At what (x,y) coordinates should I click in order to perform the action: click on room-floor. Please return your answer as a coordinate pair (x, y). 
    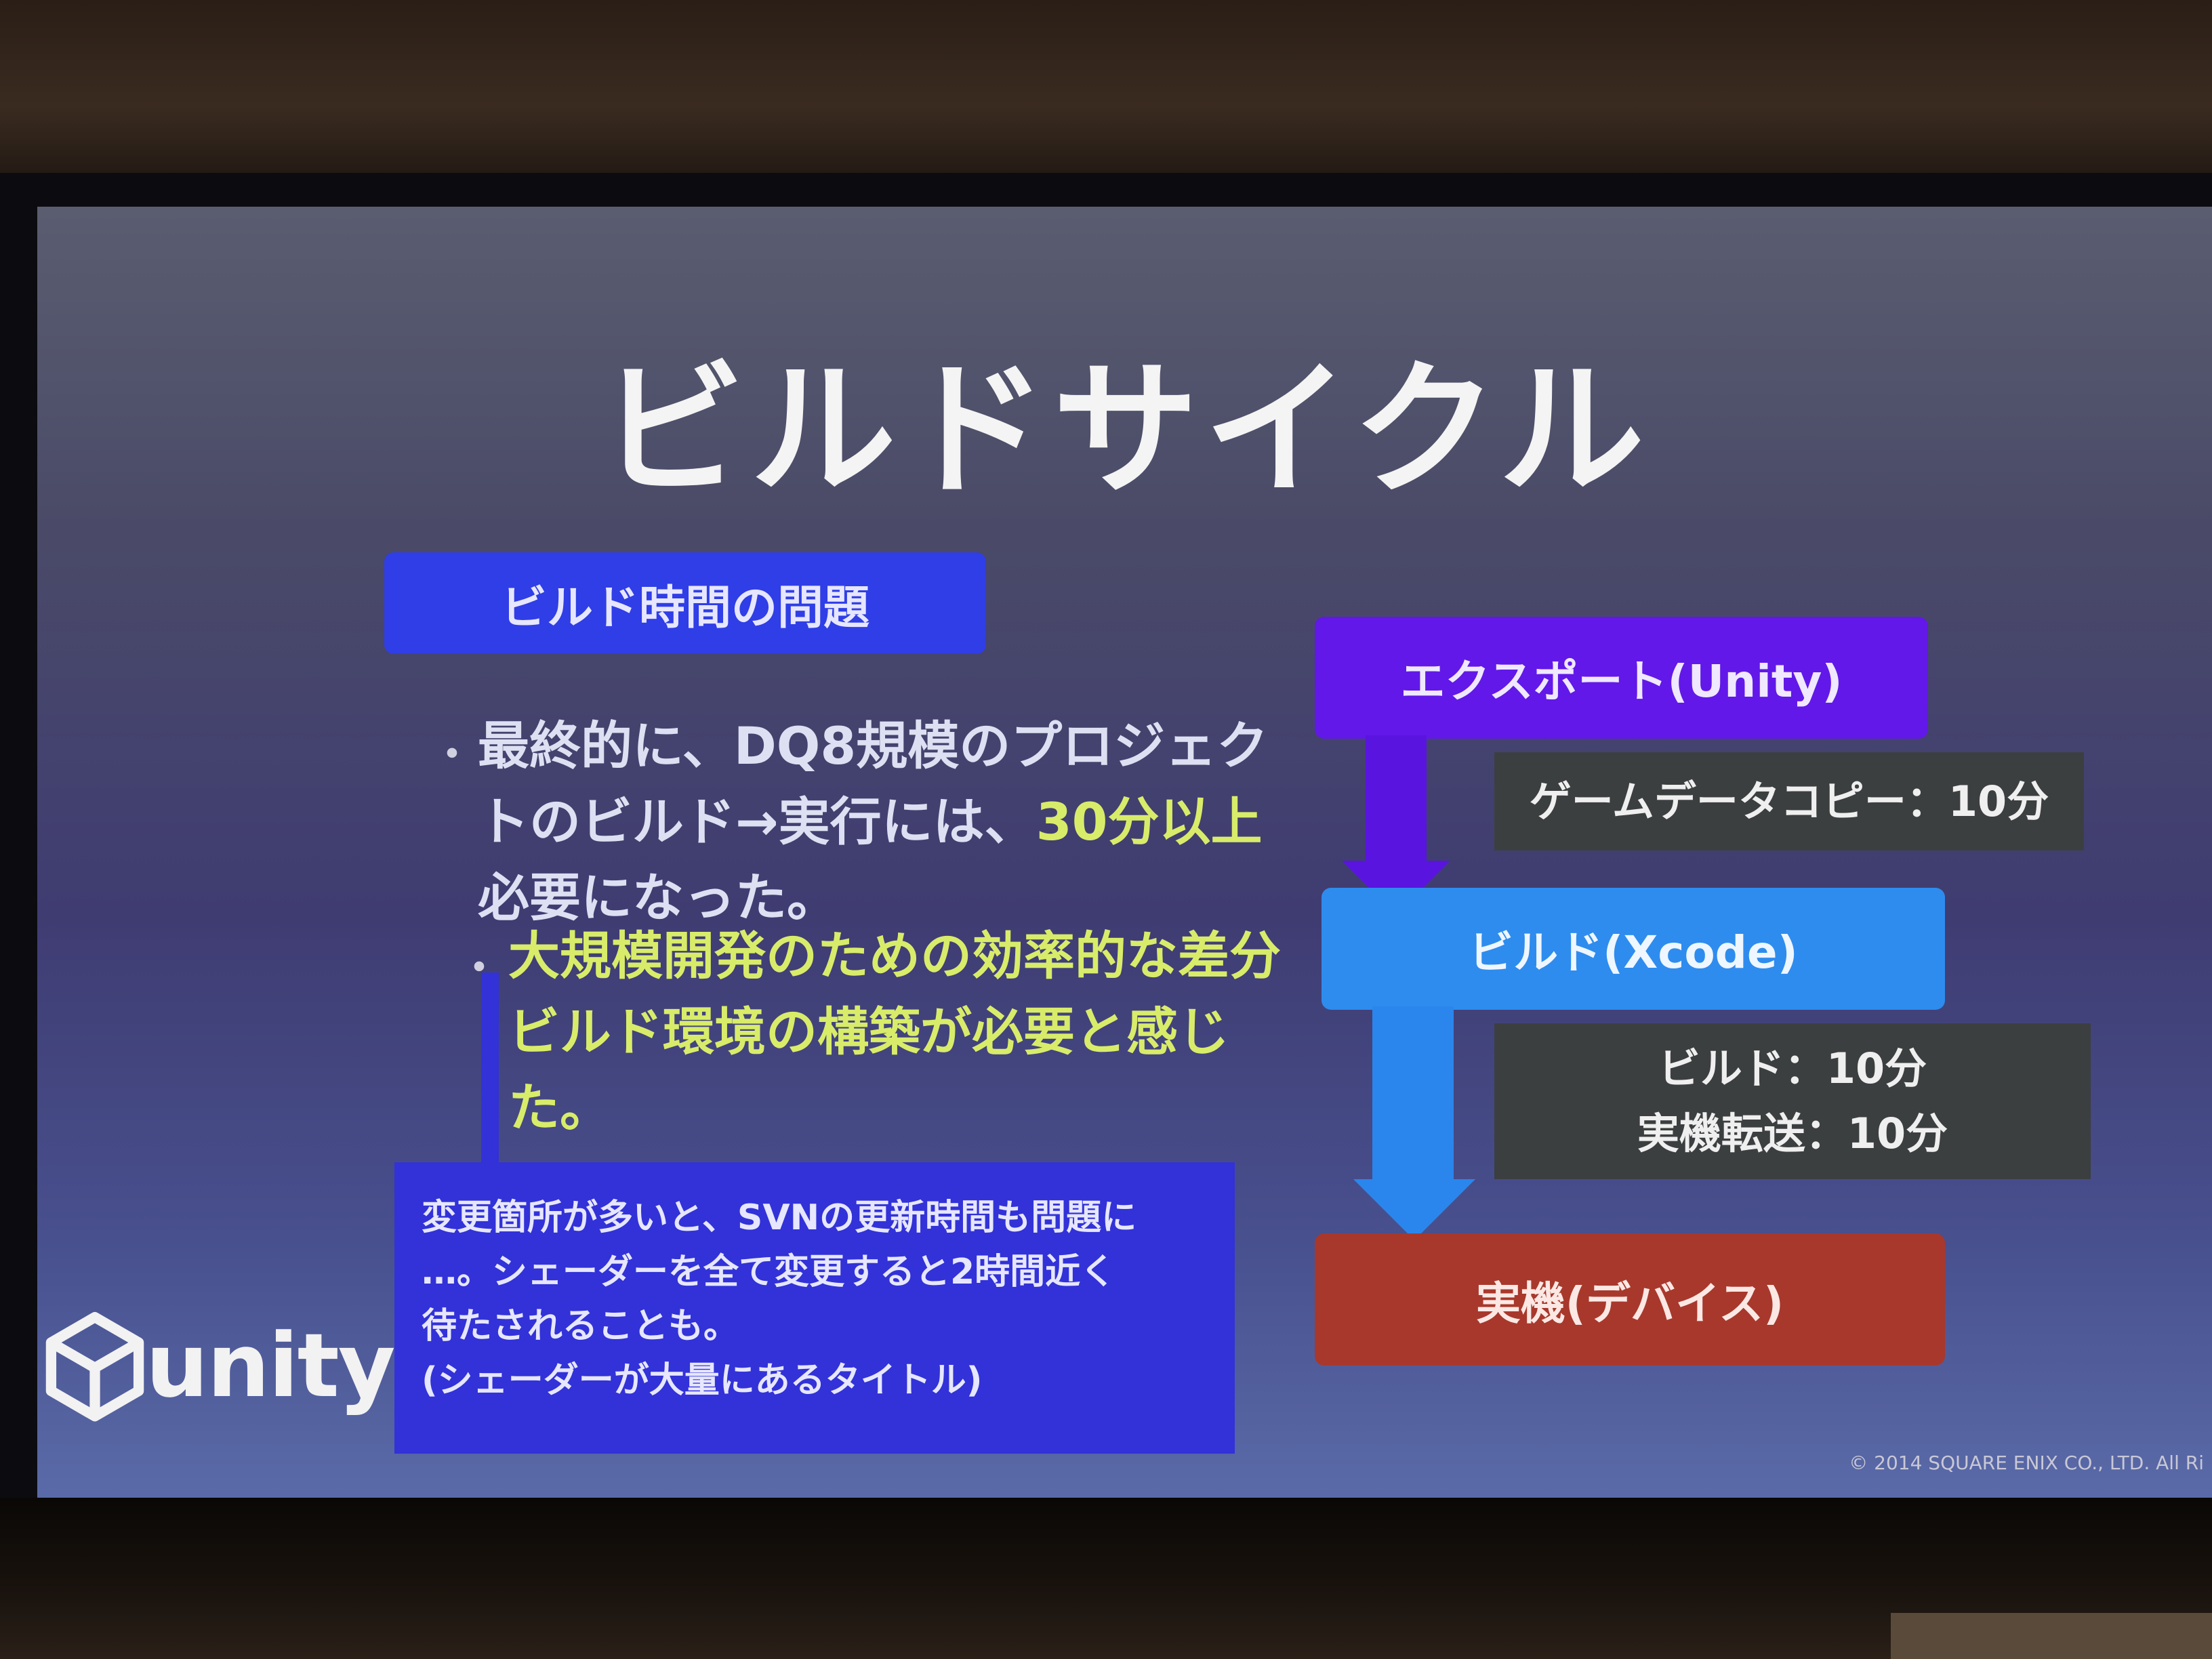
    Looking at the image, I should click on (1106, 1579).